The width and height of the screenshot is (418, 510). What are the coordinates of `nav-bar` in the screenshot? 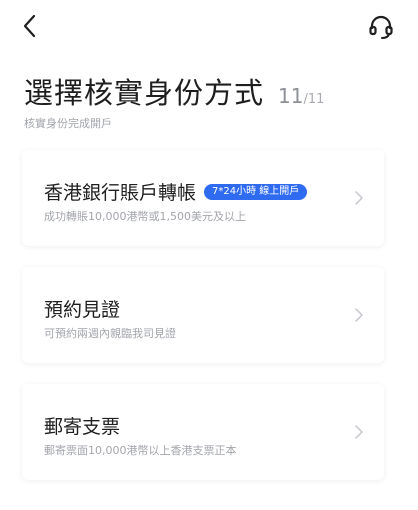 It's located at (209, 28).